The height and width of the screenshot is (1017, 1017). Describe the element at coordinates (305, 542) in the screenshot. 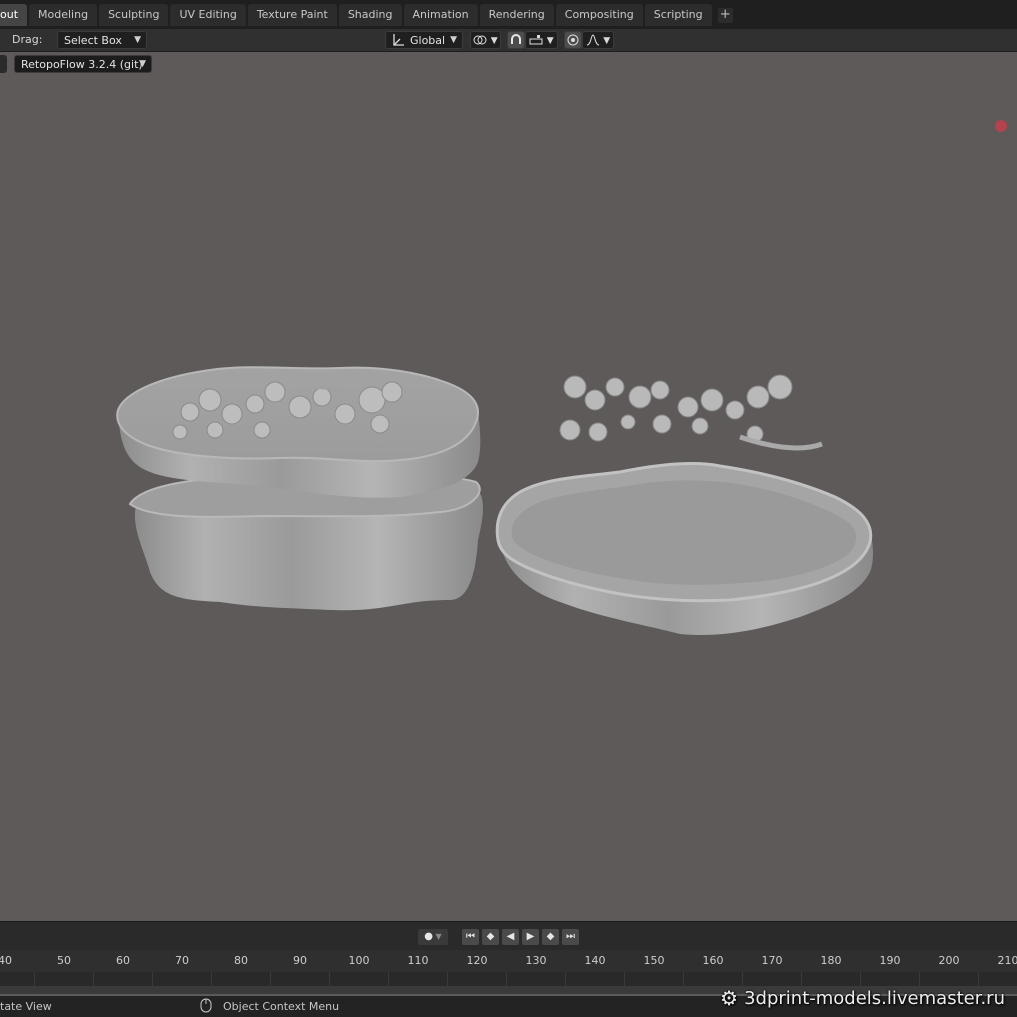

I see `box-bottom-part` at that location.